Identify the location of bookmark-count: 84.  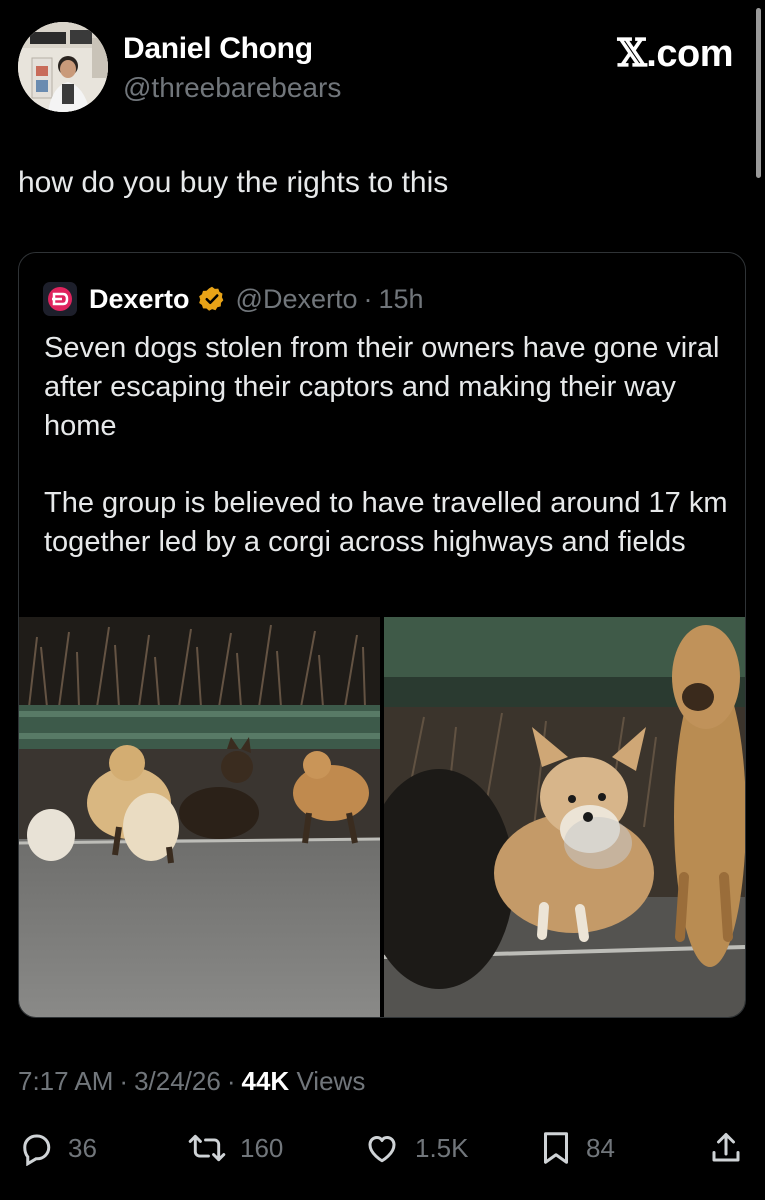
(600, 1147).